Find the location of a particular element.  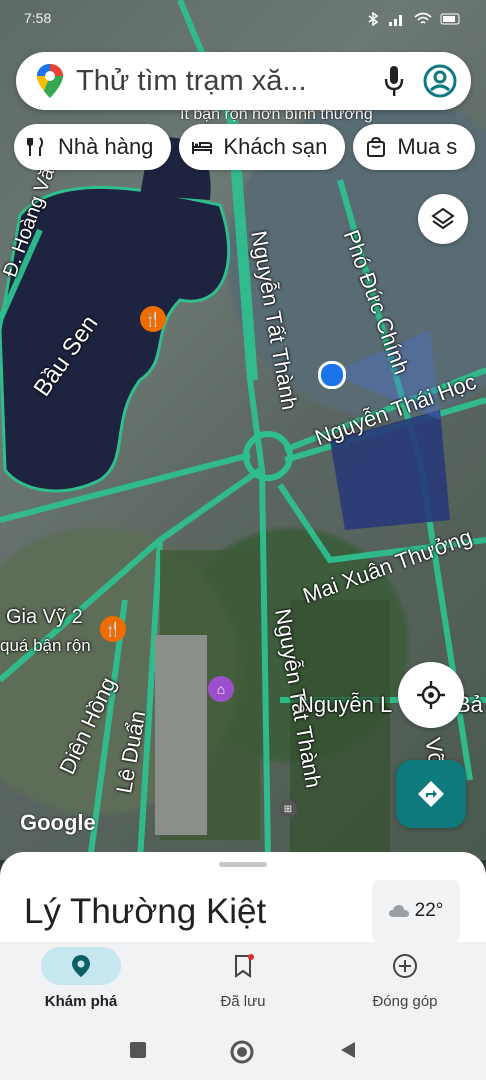

tab-contribute: Đóng góp is located at coordinates (405, 985).